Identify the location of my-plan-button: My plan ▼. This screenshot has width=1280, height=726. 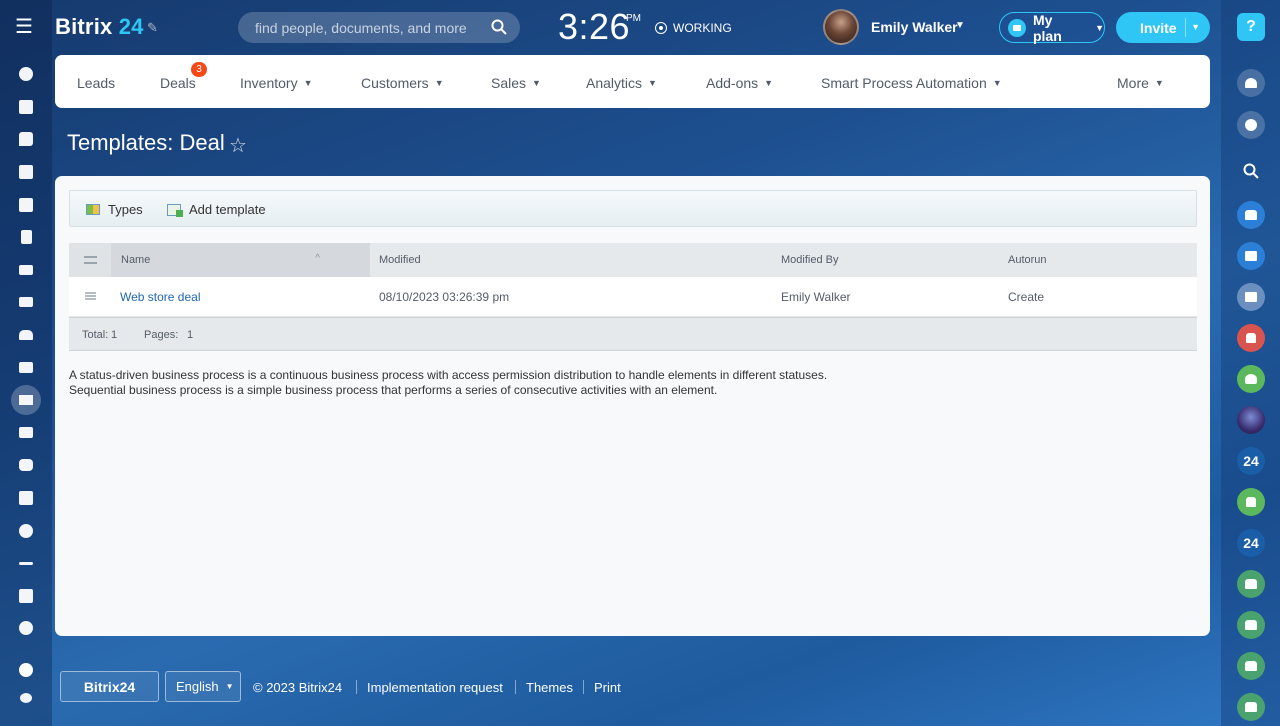
(1052, 27).